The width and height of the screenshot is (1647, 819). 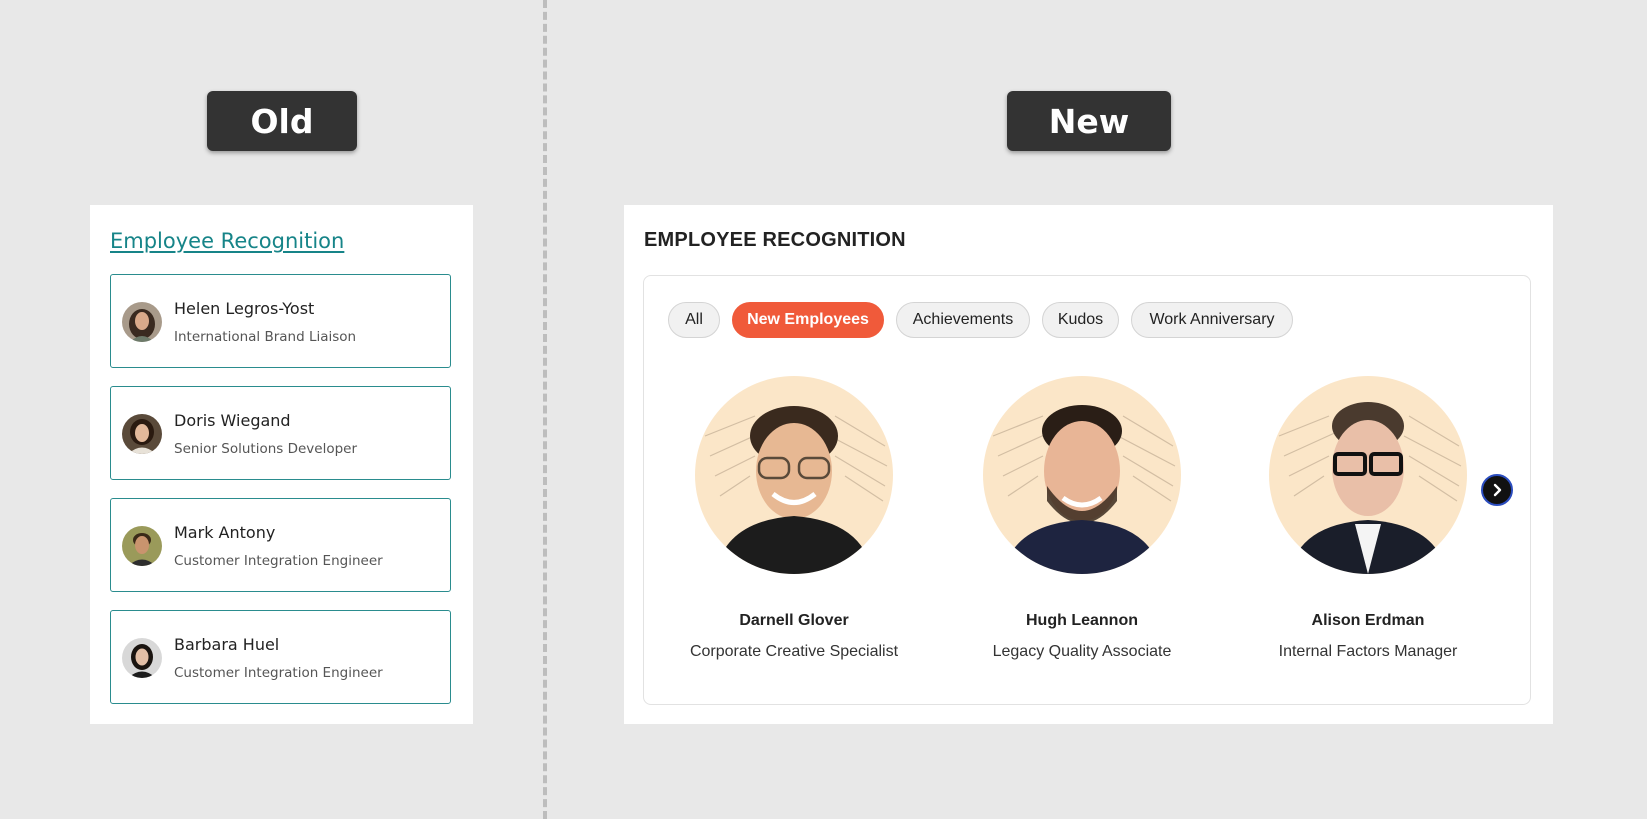 I want to click on employee-name: Barbara Huel, so click(x=227, y=644).